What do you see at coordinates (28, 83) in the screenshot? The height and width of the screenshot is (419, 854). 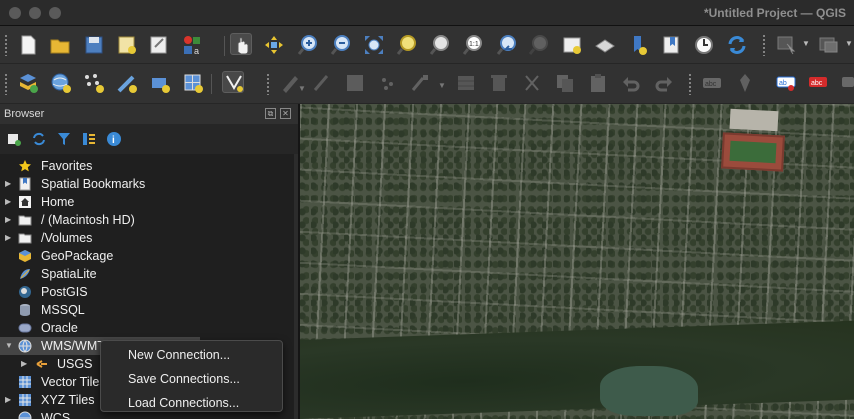 I see `data-source-manager-icon` at bounding box center [28, 83].